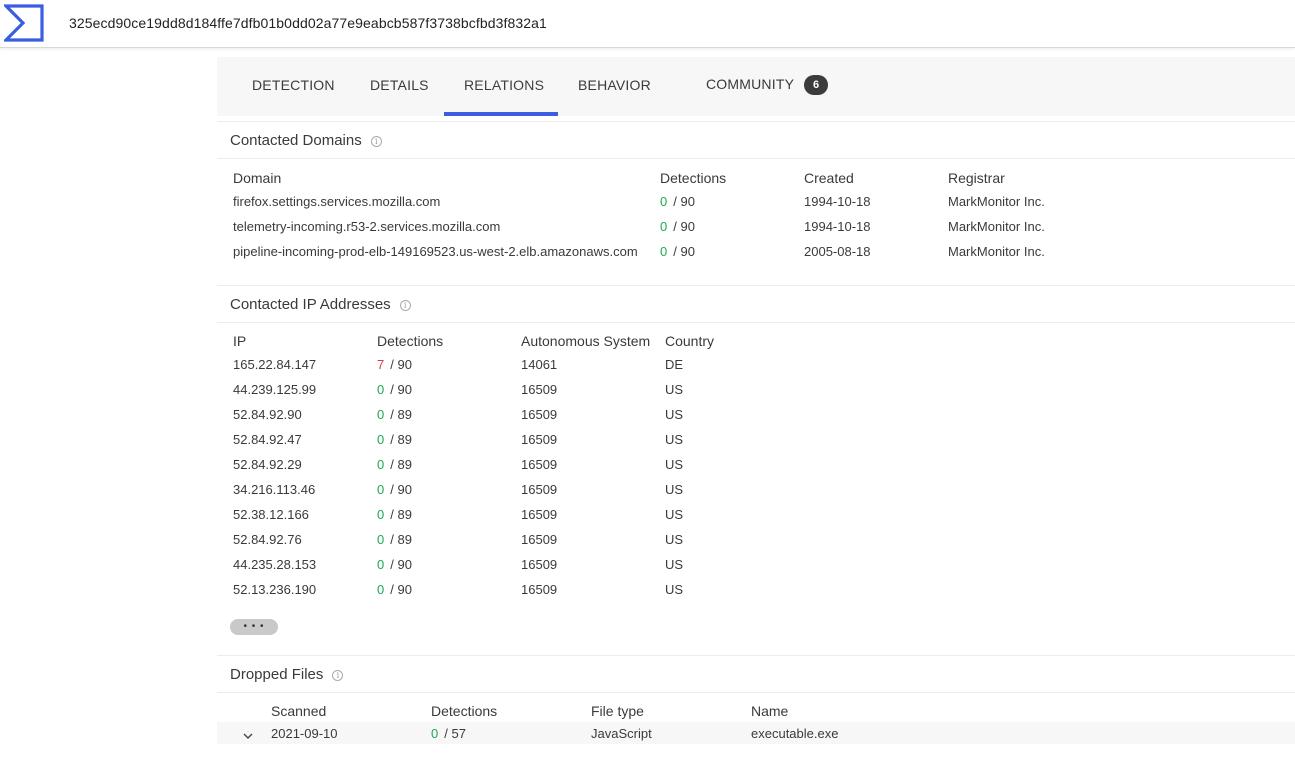 This screenshot has height=757, width=1295. I want to click on domain-link: firefox.settings.services.mozilla.com, so click(336, 201).